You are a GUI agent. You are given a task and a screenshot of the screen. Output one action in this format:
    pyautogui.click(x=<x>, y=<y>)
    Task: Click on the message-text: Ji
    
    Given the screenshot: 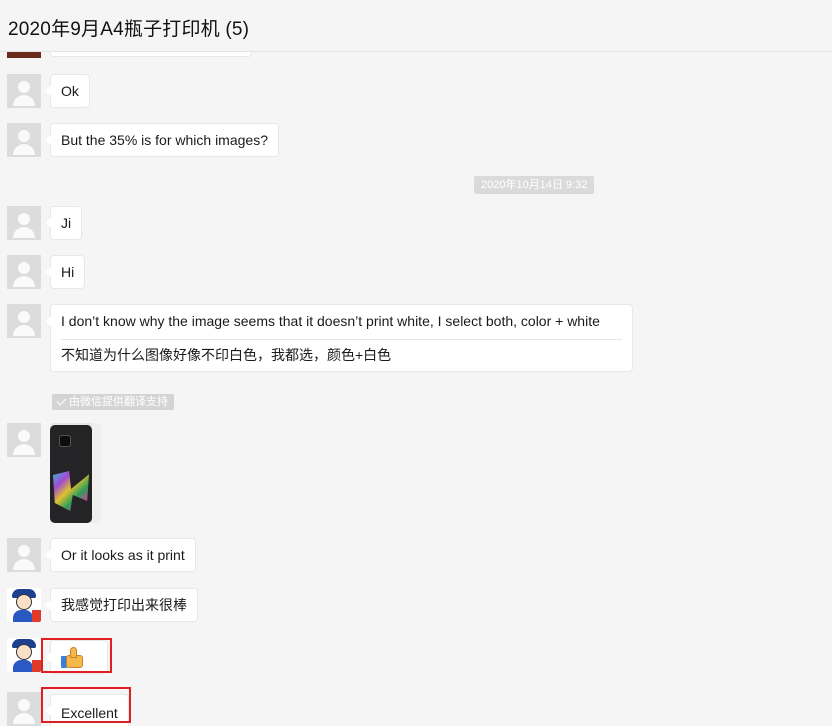 What is the action you would take?
    pyautogui.click(x=66, y=223)
    